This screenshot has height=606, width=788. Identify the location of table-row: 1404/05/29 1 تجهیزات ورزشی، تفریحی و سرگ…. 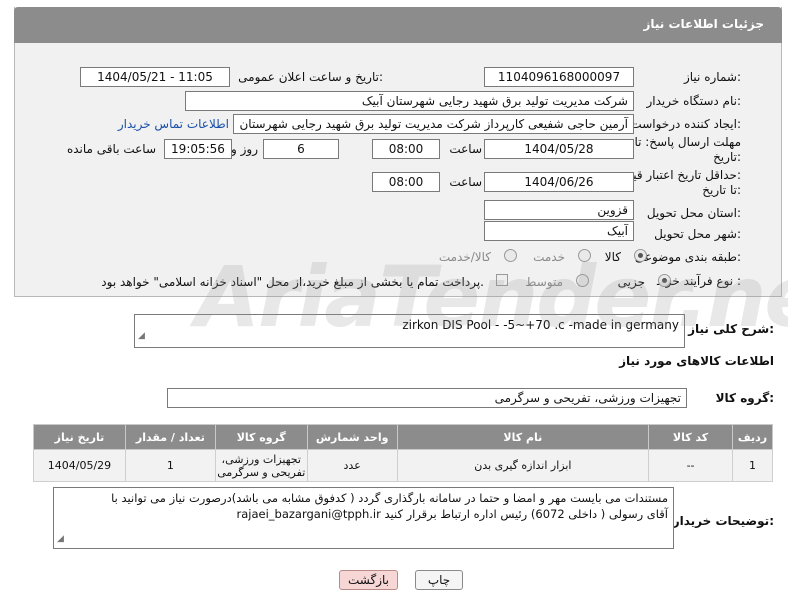
(403, 465).